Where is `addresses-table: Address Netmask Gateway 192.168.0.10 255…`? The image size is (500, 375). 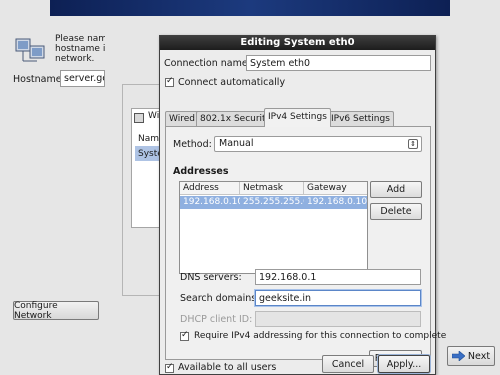 addresses-table: Address Netmask Gateway 192.168.0.10 255… is located at coordinates (273, 227).